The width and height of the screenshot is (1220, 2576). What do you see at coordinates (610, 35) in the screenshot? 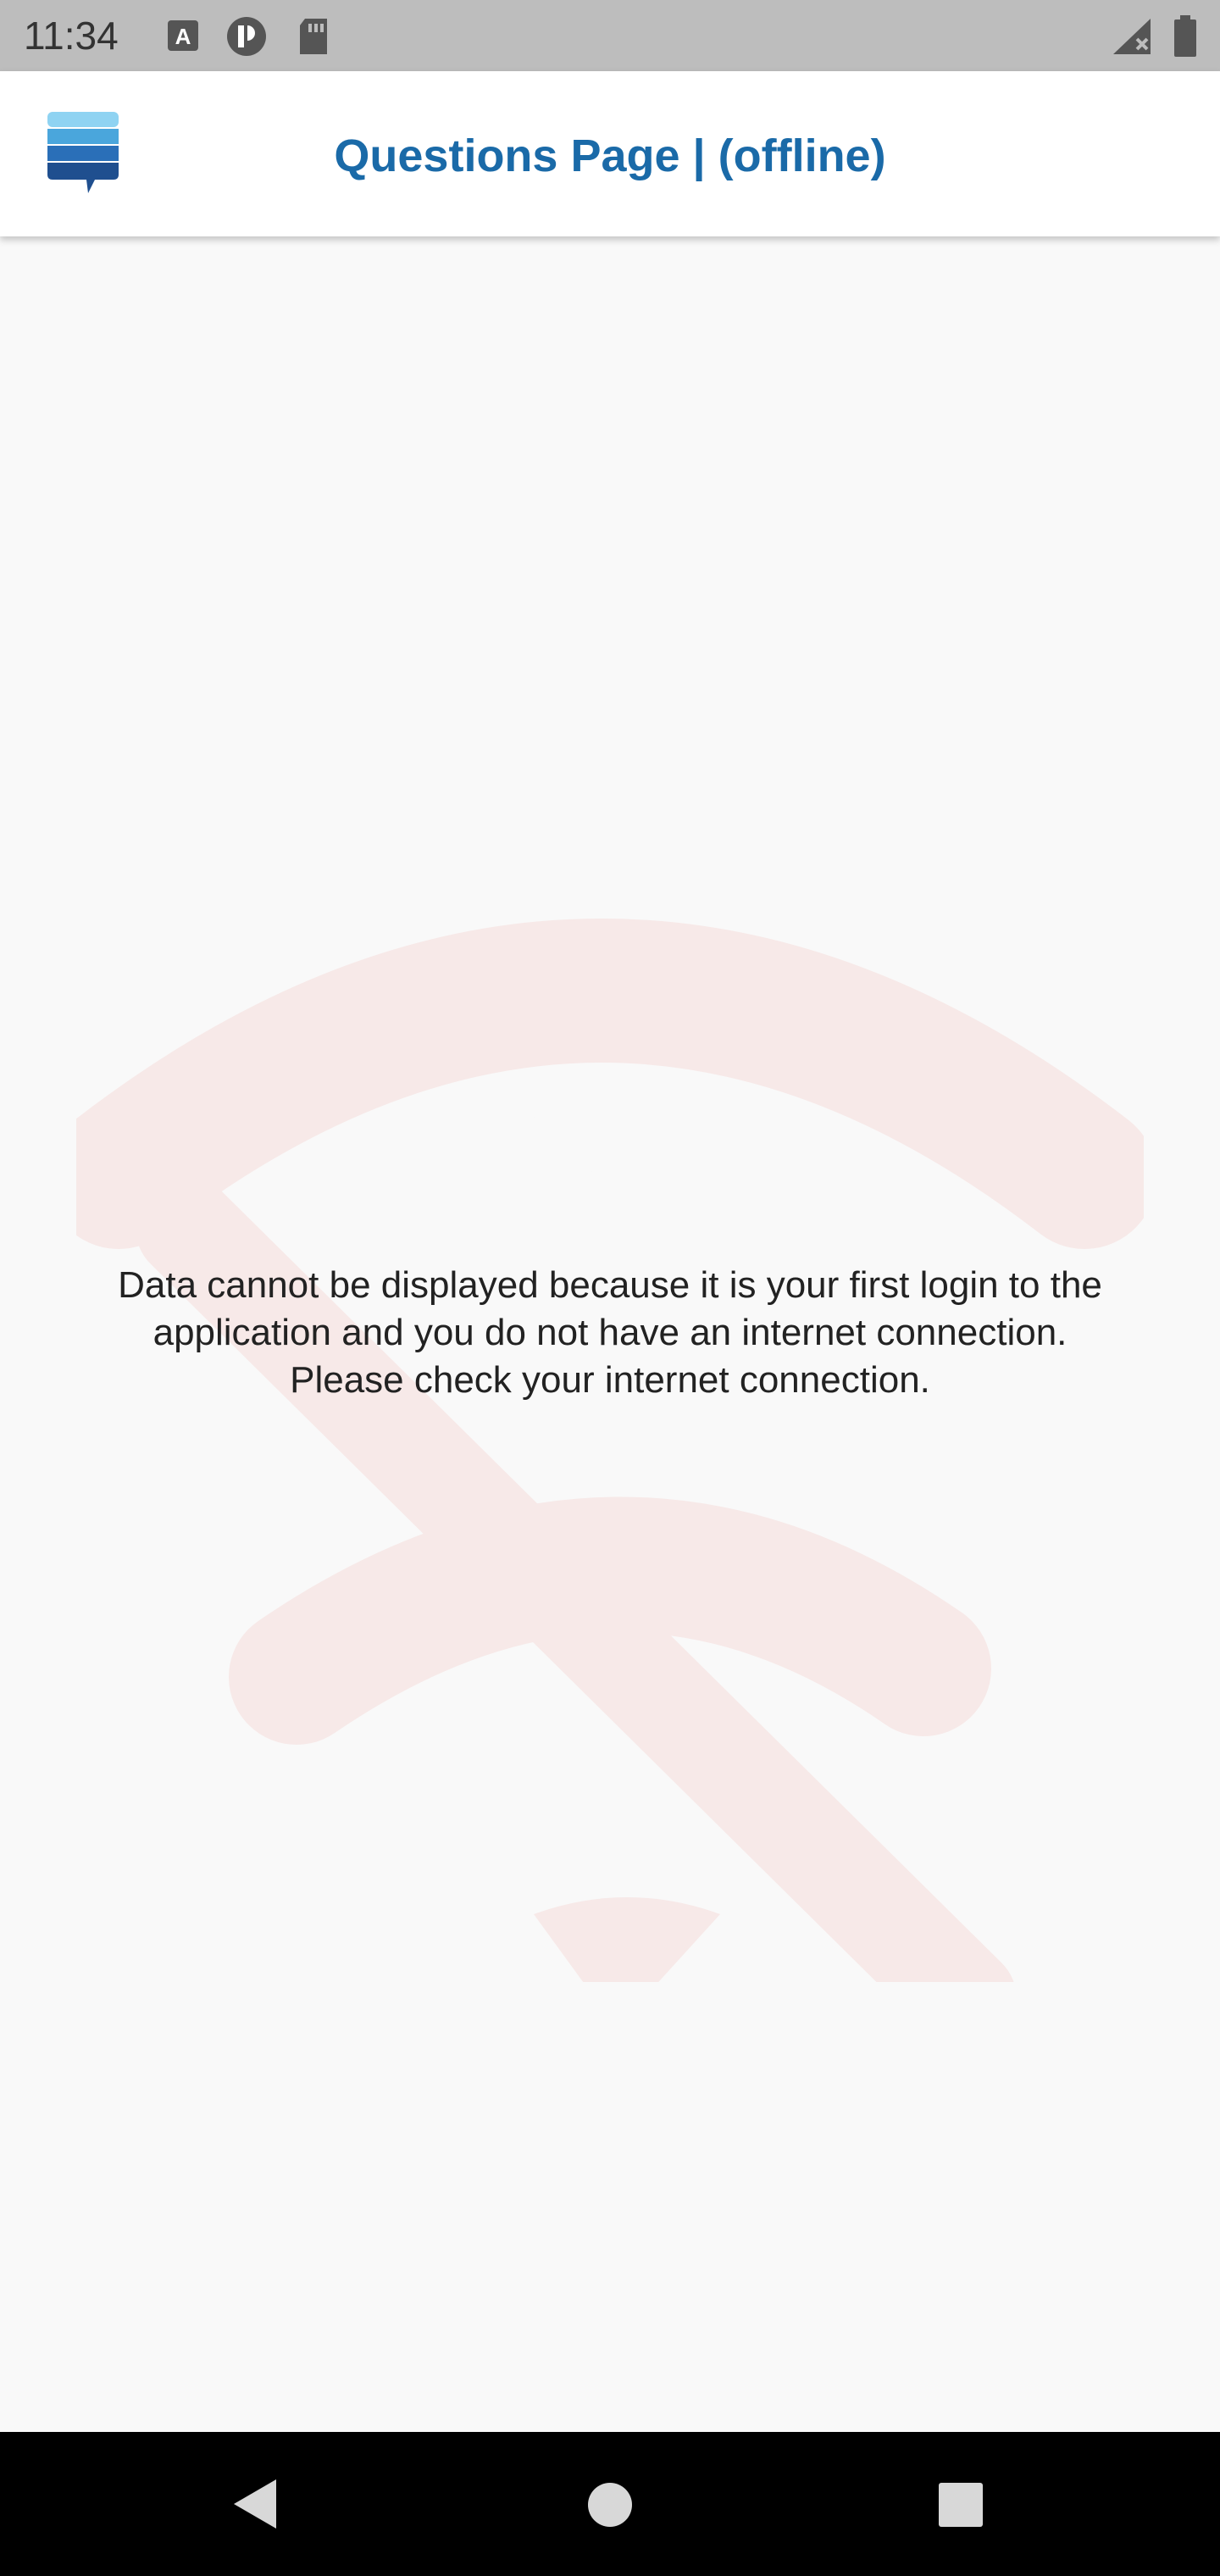
I see `status-bar: 11:34 A` at bounding box center [610, 35].